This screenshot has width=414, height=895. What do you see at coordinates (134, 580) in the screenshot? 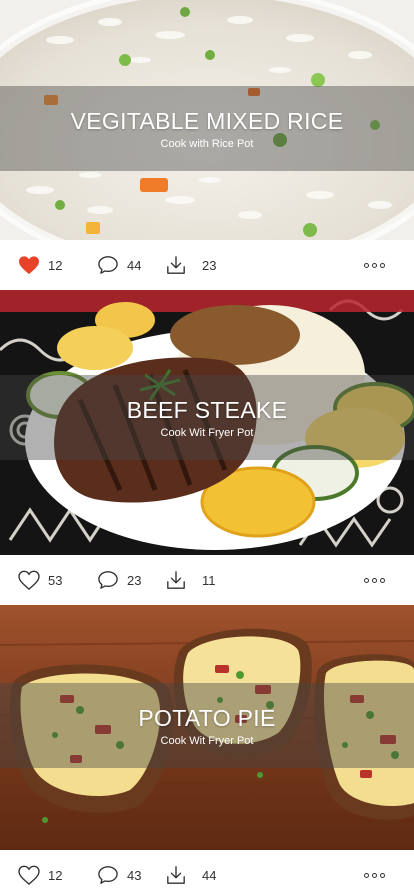
I see `comment-count: 23` at bounding box center [134, 580].